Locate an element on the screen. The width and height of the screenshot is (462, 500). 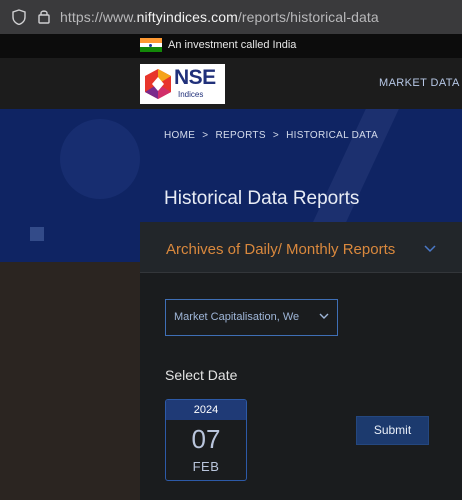
nav-market-data: MARKET DATA is located at coordinates (419, 83).